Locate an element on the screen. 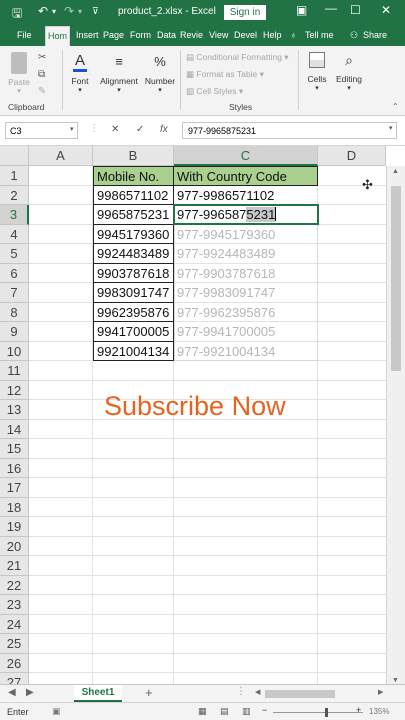  tab-developer: Devel is located at coordinates (245, 35).